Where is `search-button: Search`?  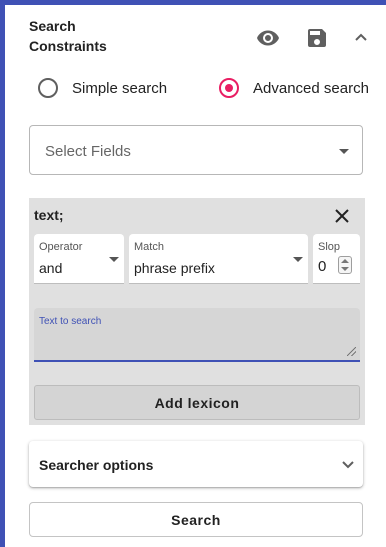
search-button: Search is located at coordinates (196, 519).